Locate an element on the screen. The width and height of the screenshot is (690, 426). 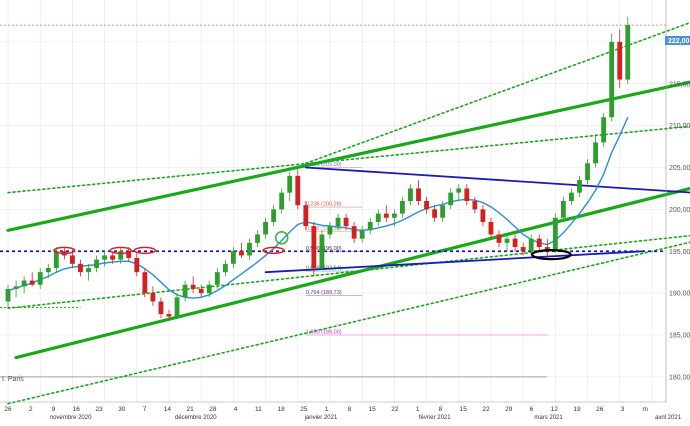
x-tick-label: 6 is located at coordinates (532, 409).